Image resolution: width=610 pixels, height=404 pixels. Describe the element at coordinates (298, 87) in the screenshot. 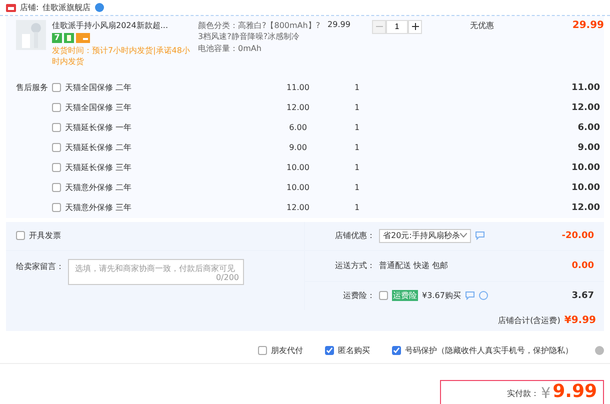

I see `service-price: 11.00` at that location.